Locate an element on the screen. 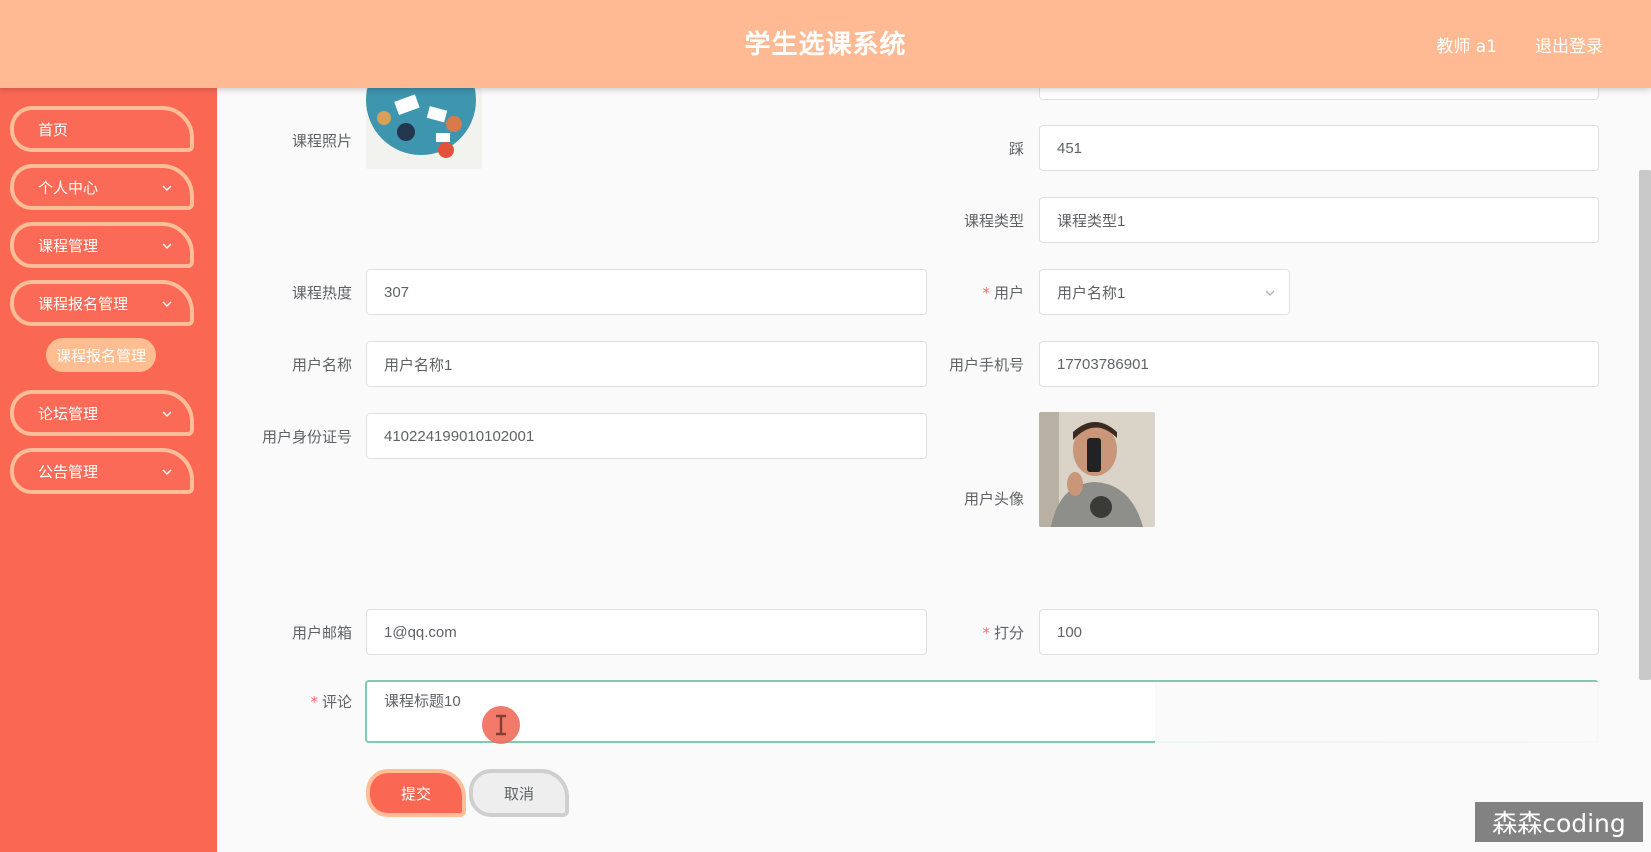  username-label: 用户名称 is located at coordinates (321, 365).